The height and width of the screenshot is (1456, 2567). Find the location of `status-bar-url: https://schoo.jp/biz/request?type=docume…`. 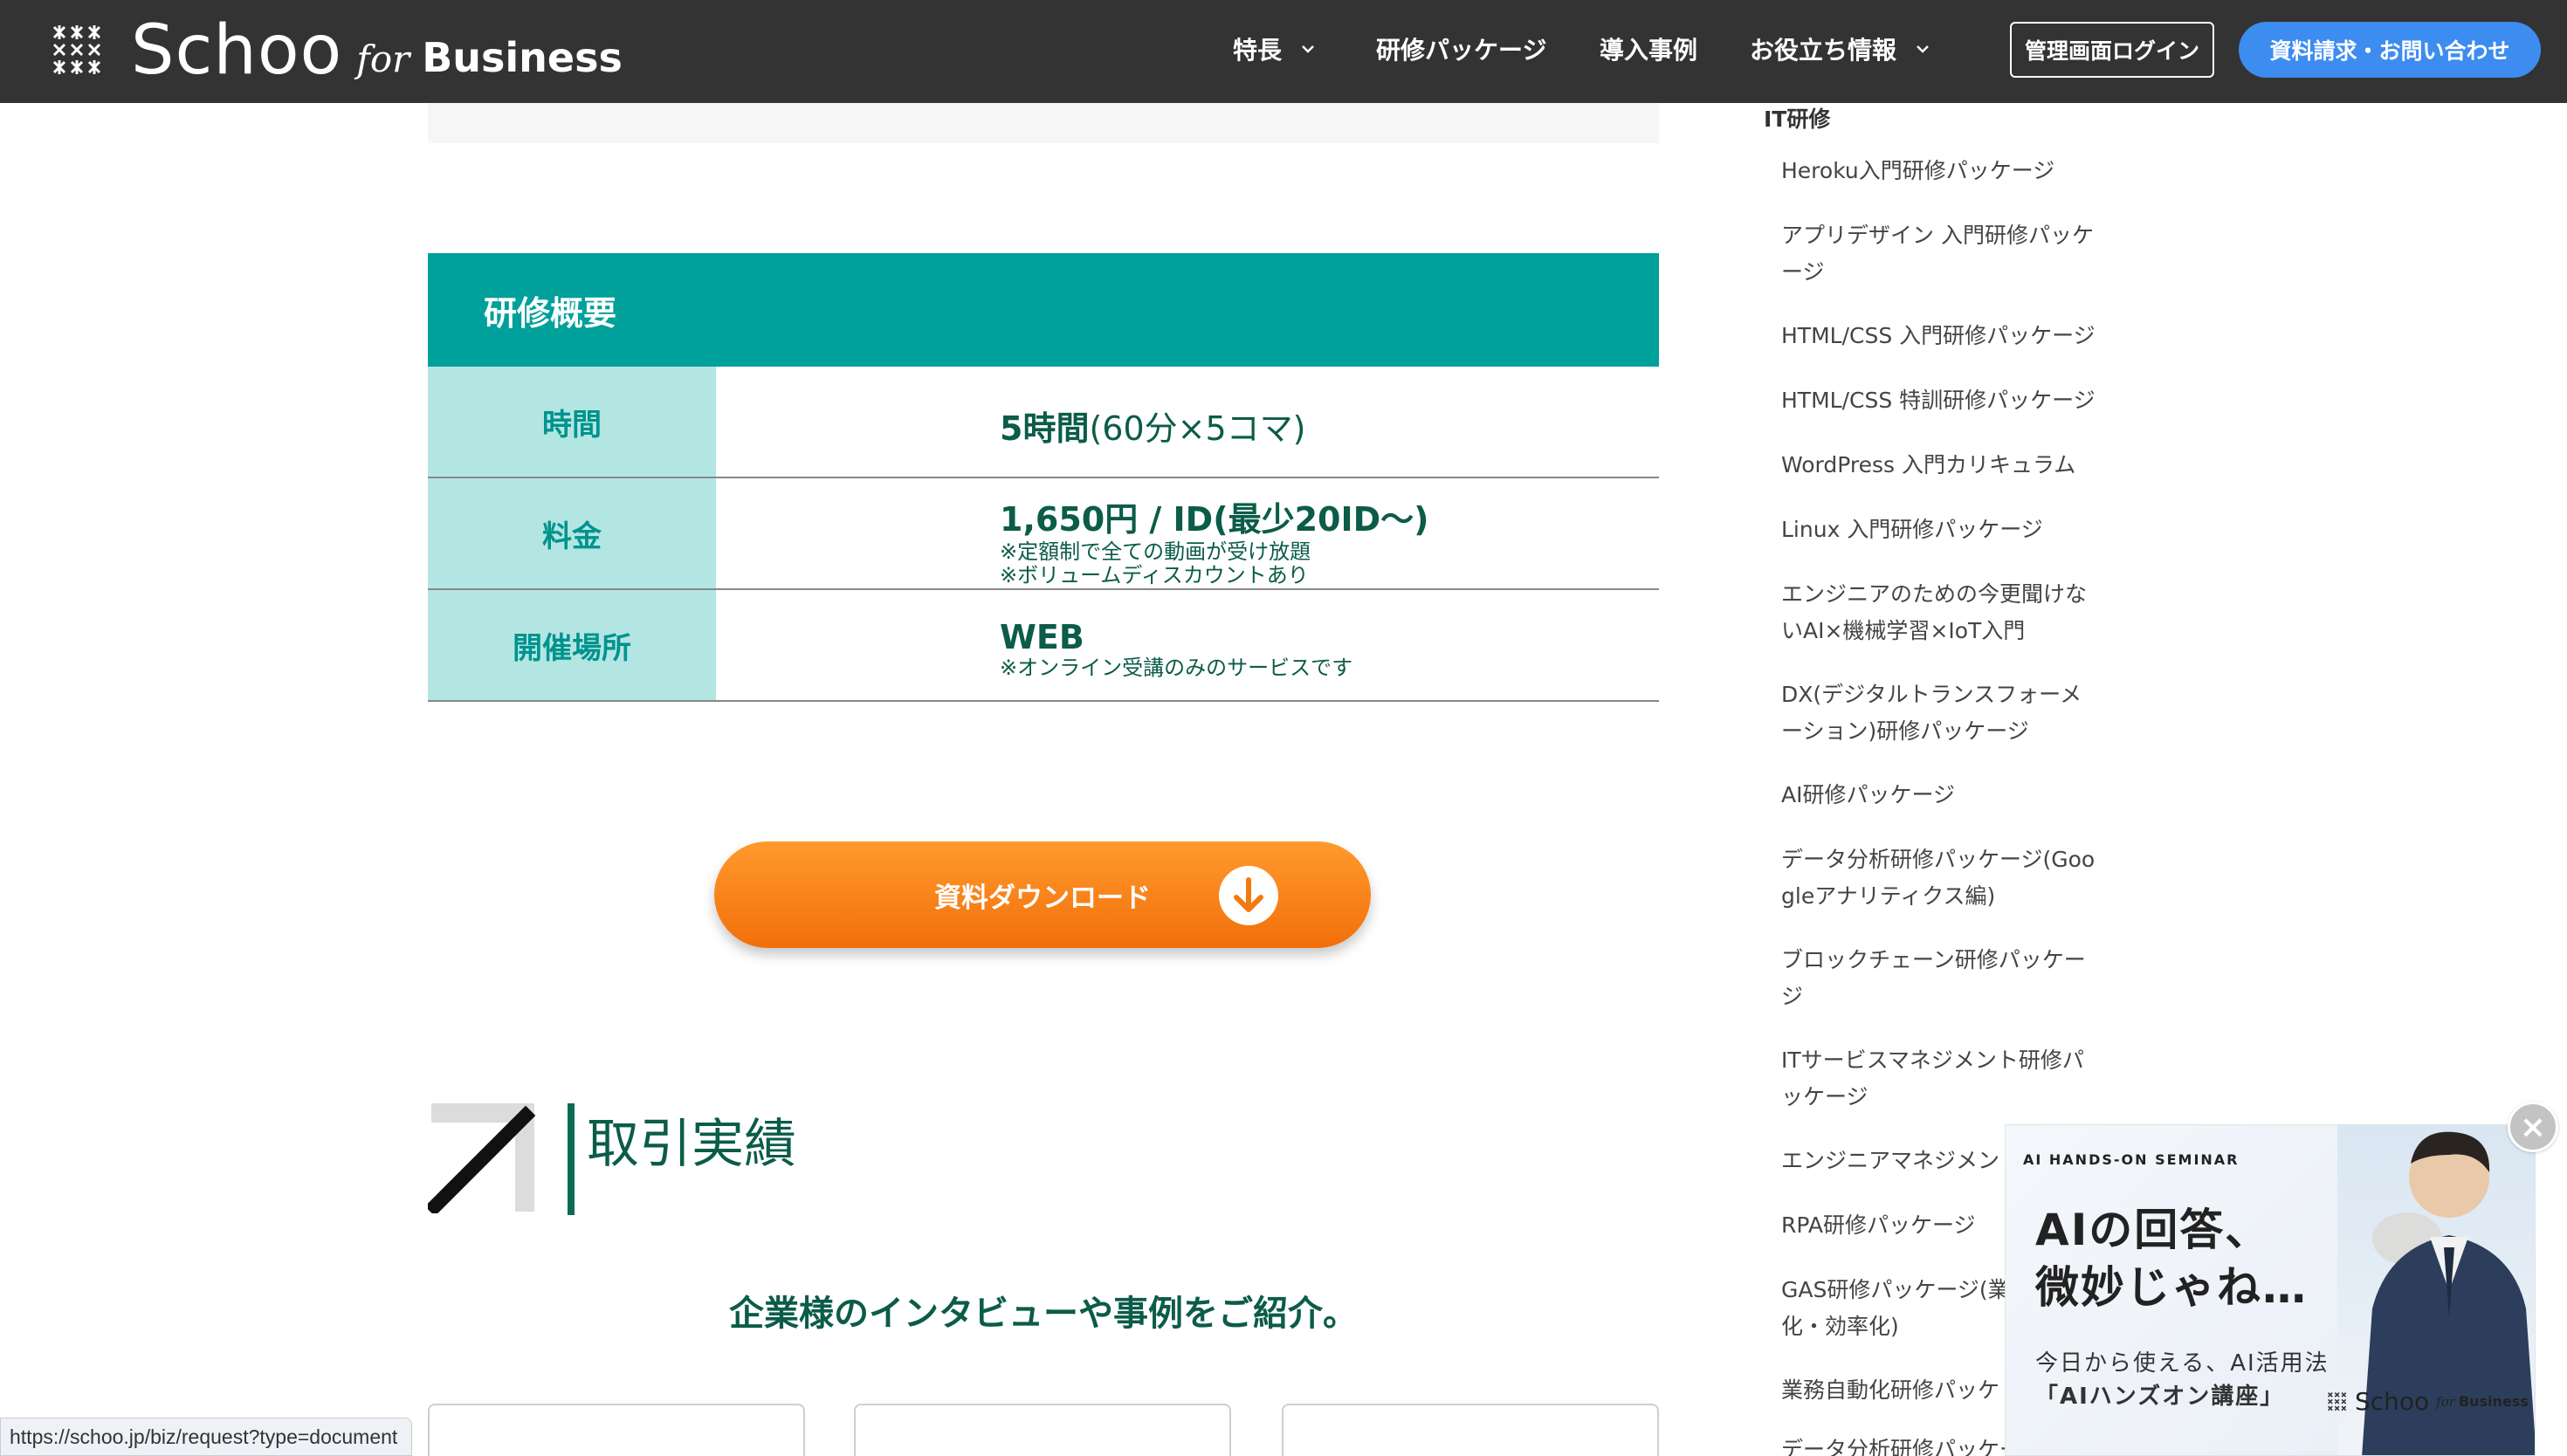

status-bar-url: https://schoo.jp/biz/request?type=docume… is located at coordinates (206, 1437).